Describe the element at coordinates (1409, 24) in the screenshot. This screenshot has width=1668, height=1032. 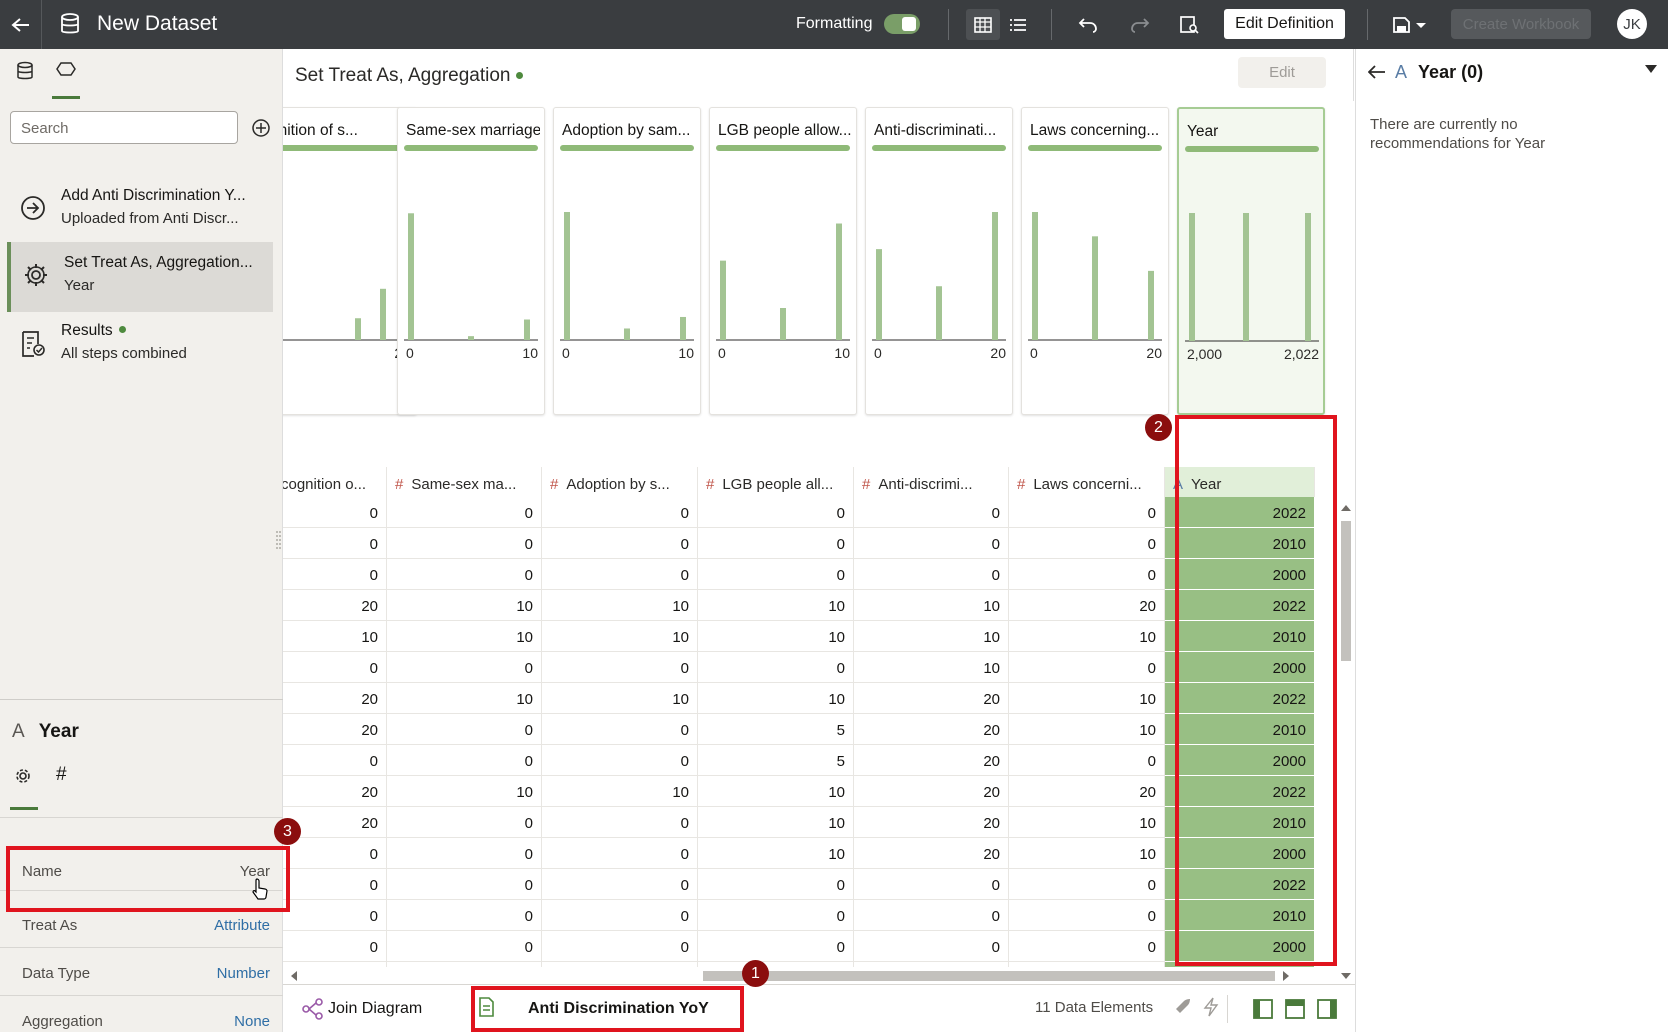
I see `save-button` at that location.